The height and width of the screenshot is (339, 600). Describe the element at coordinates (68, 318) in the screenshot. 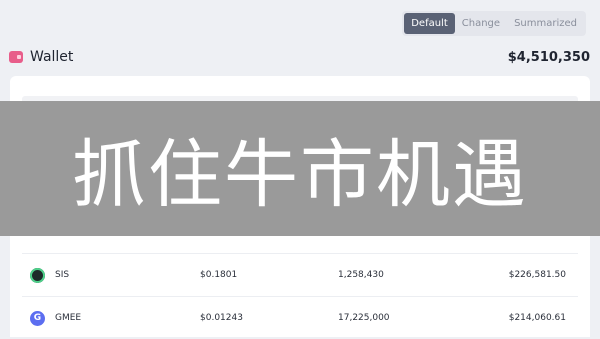

I see `token-symbol: GMEE` at that location.